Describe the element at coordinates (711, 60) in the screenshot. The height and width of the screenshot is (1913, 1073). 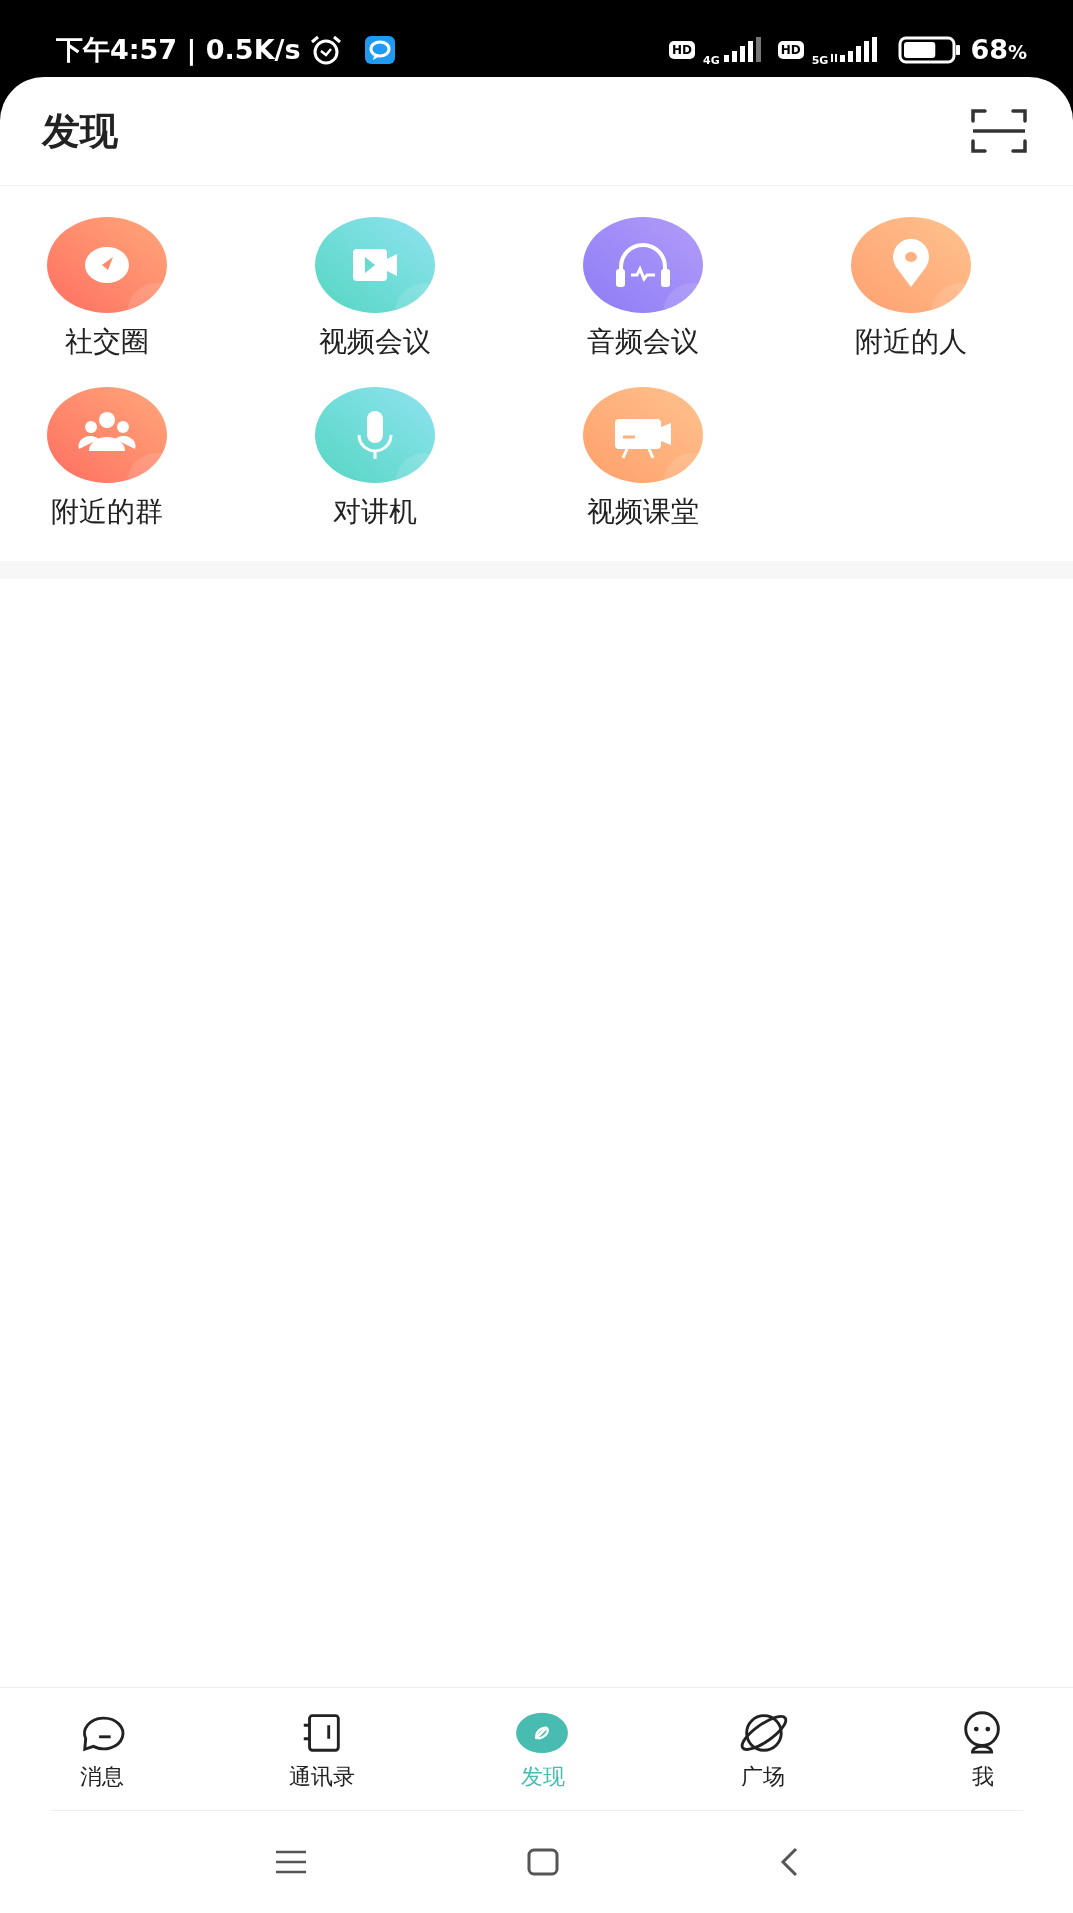
I see `network-type: 4G` at that location.